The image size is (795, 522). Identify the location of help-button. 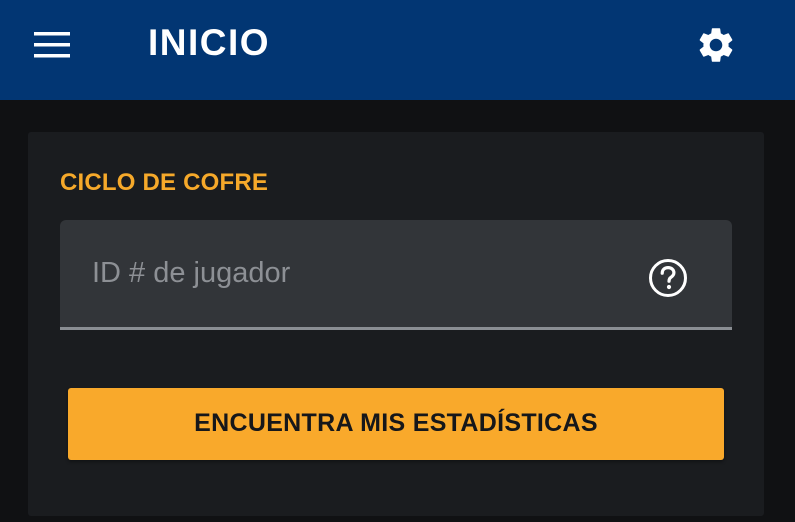
(668, 278).